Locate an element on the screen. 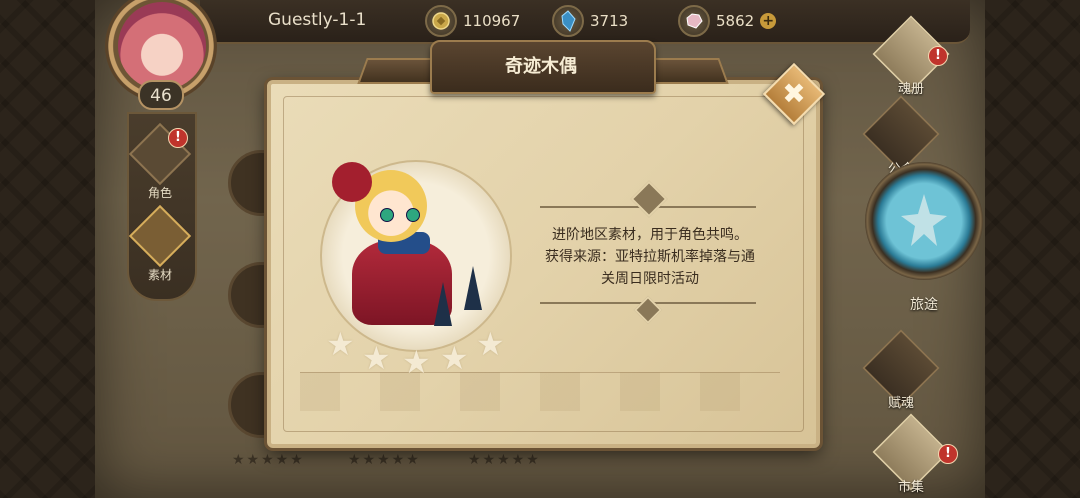  journey-label: 旅途 is located at coordinates (924, 305).